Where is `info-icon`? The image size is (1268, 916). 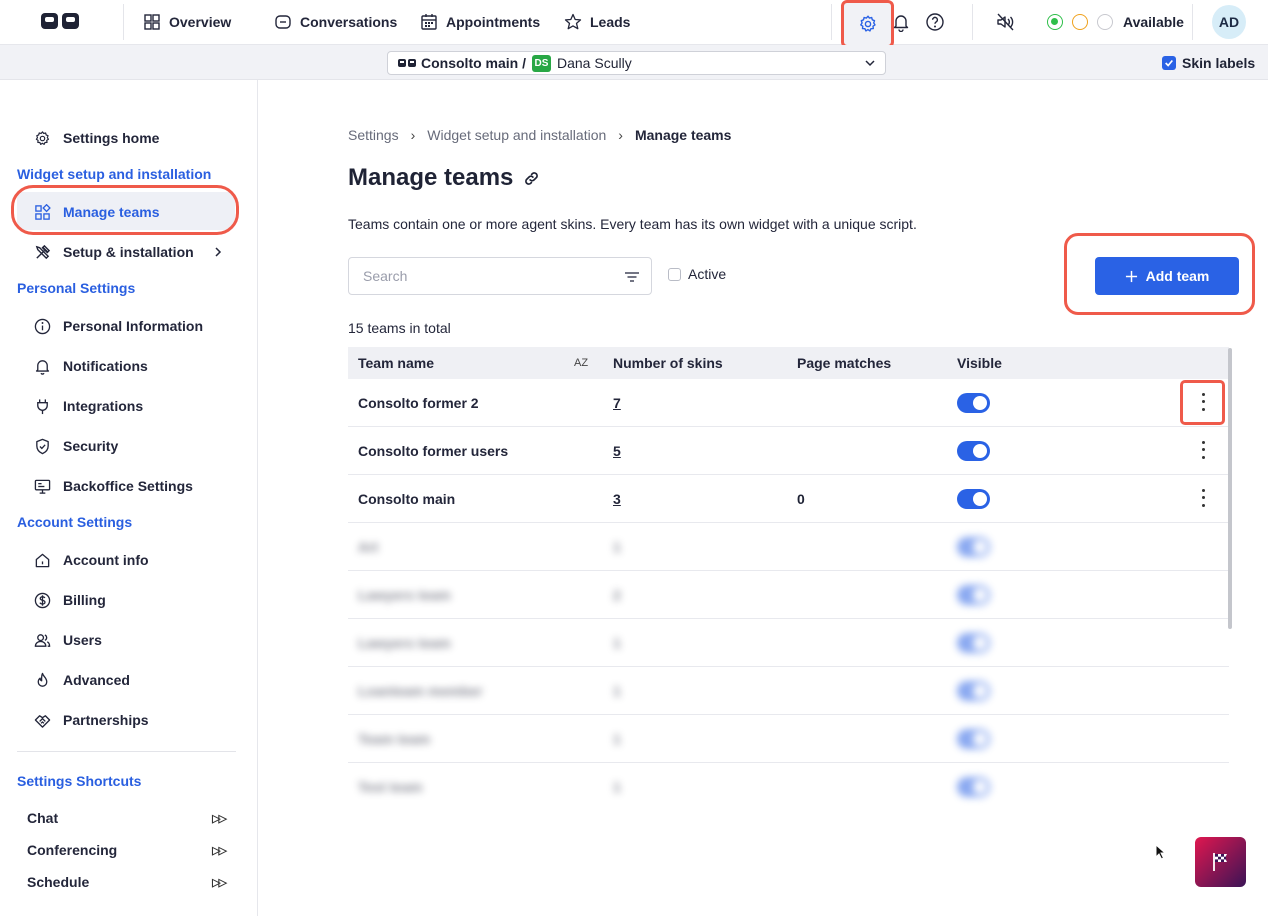
info-icon is located at coordinates (42, 326).